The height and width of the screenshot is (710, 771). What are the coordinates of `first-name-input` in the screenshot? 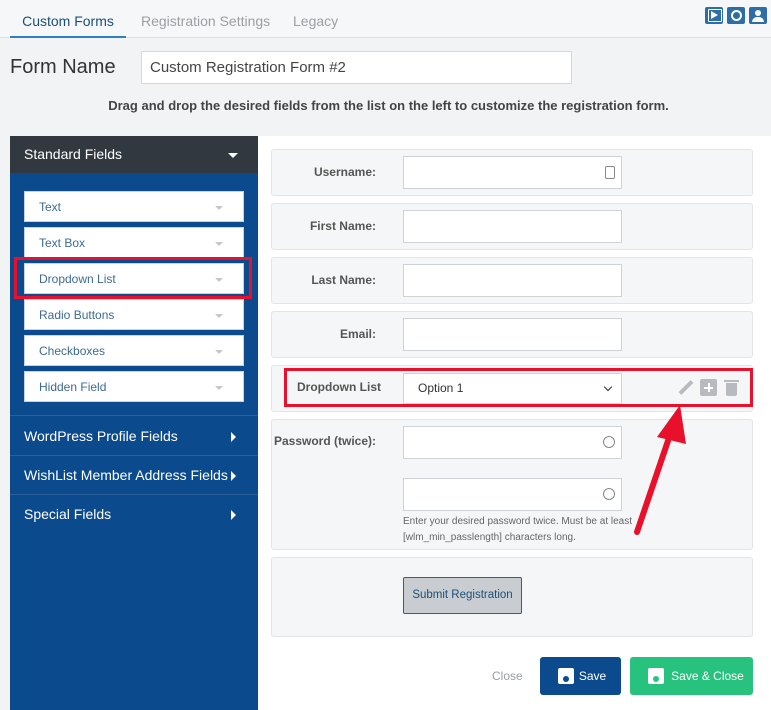 It's located at (512, 226).